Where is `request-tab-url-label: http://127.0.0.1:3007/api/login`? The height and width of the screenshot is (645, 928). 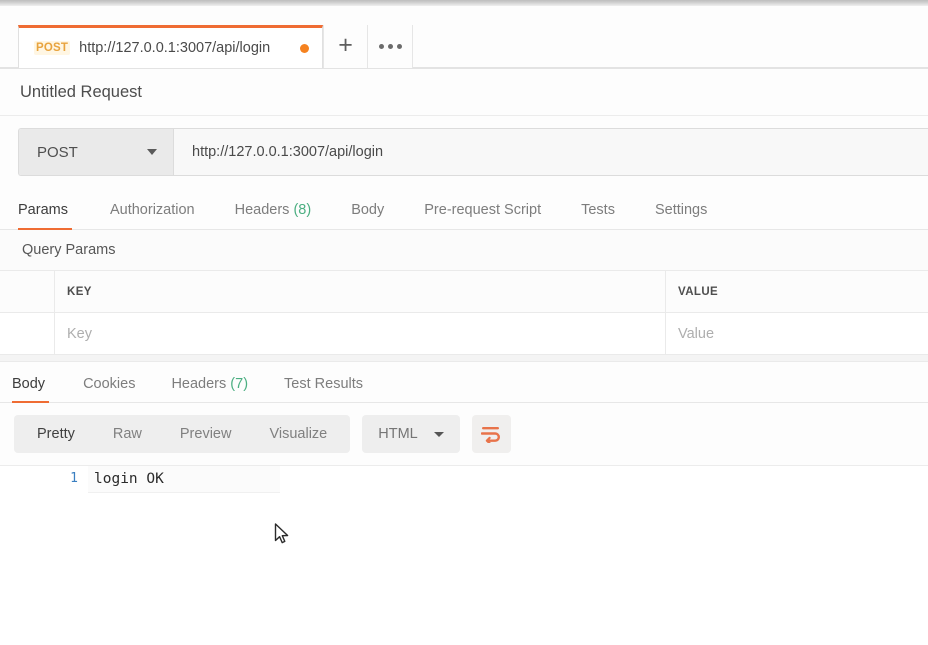 request-tab-url-label: http://127.0.0.1:3007/api/login is located at coordinates (175, 48).